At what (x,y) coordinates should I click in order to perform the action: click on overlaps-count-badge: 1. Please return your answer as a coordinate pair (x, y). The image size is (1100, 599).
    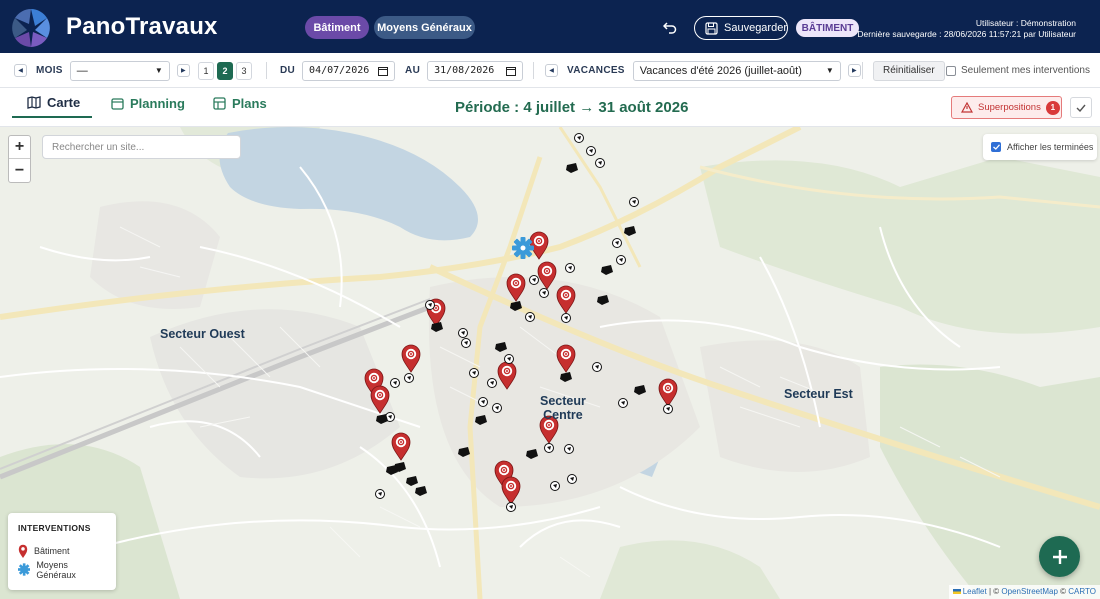
    Looking at the image, I should click on (1052, 107).